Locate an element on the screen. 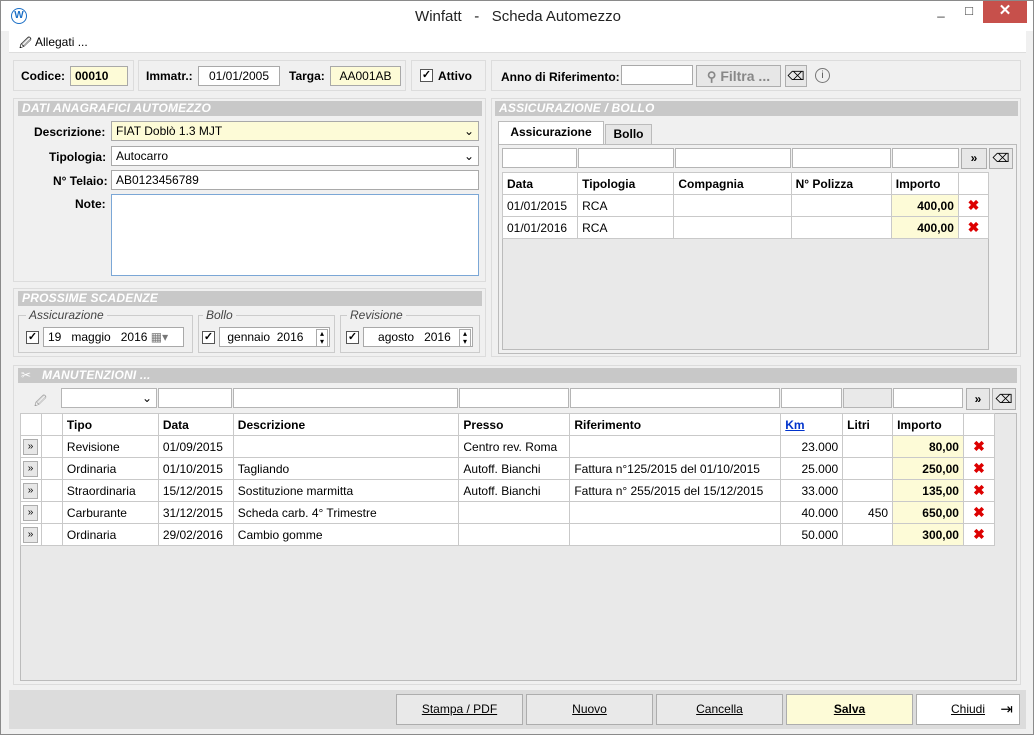 The height and width of the screenshot is (735, 1034). cell-description: Scheda carb. 4° Trimestre is located at coordinates (346, 512).